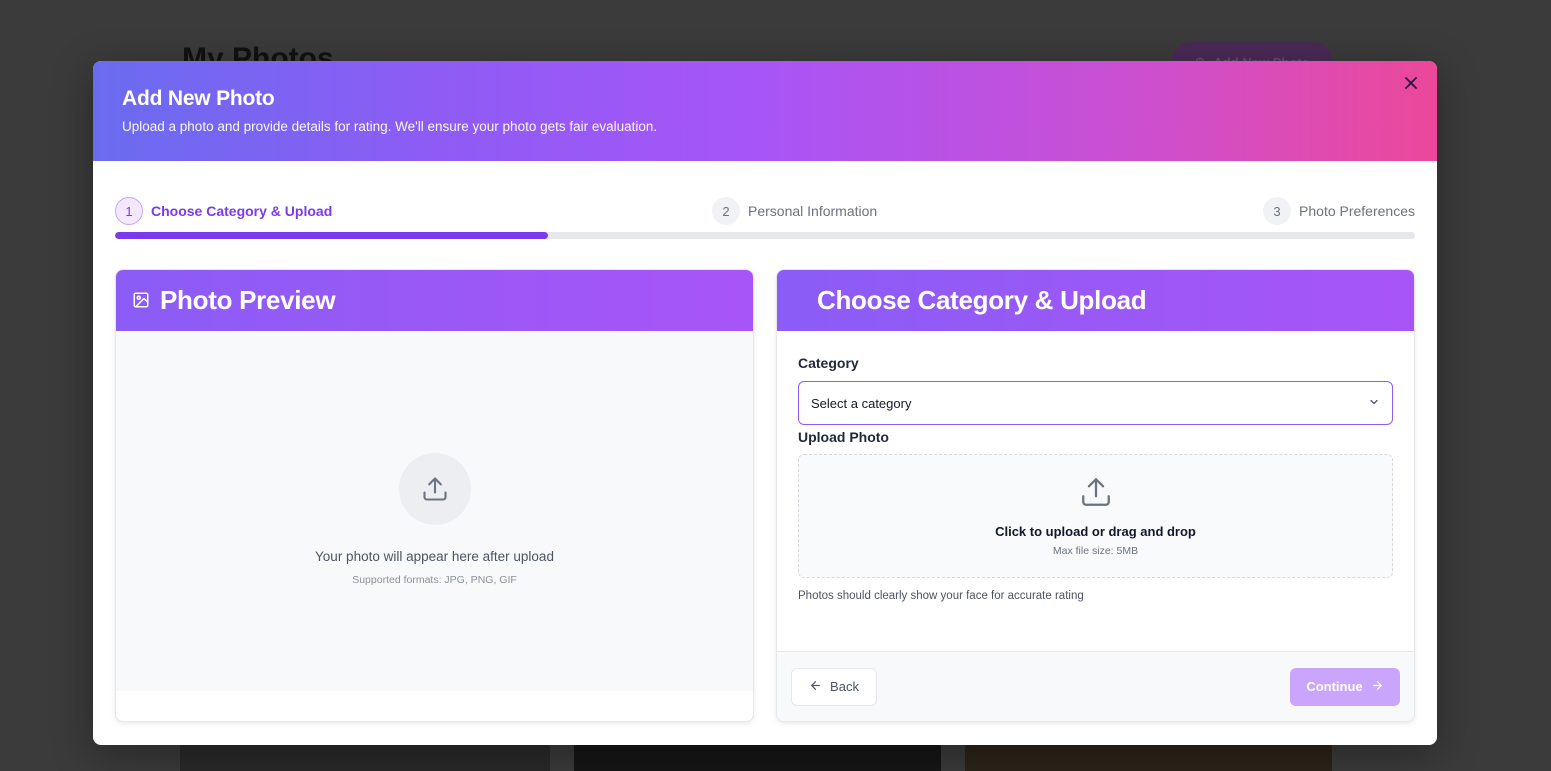  I want to click on back-label: Back, so click(844, 686).